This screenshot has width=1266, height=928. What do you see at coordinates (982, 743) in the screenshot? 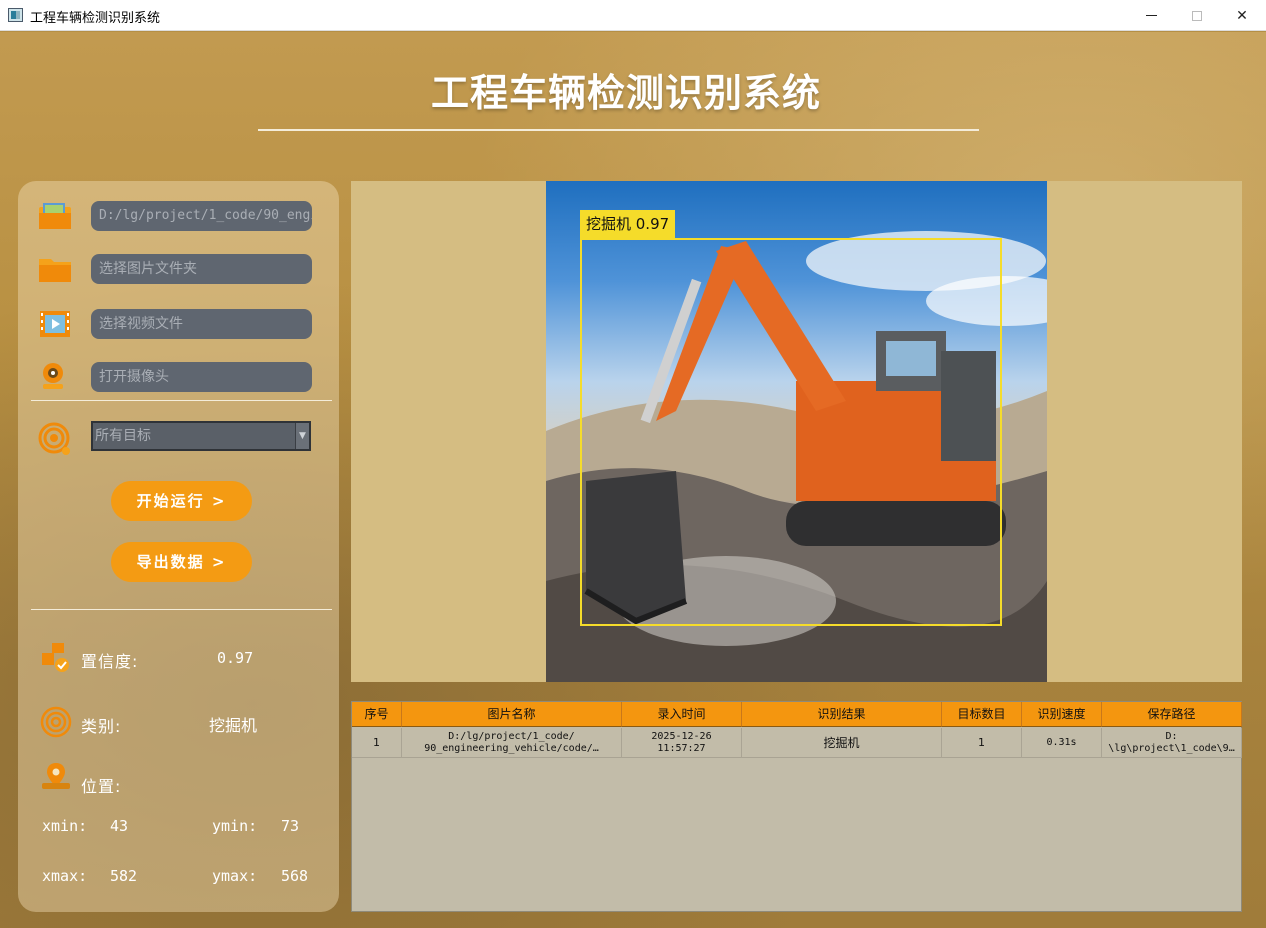
I see `cell-count: 1` at bounding box center [982, 743].